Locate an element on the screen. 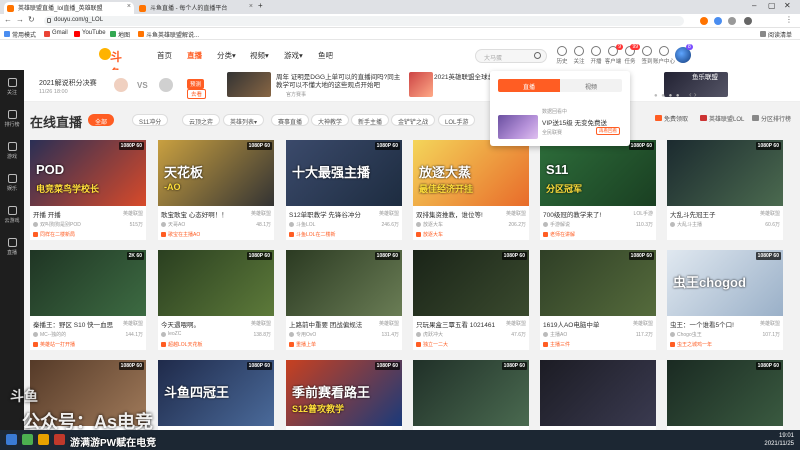  new-tab-icon: + is located at coordinates (260, 5).